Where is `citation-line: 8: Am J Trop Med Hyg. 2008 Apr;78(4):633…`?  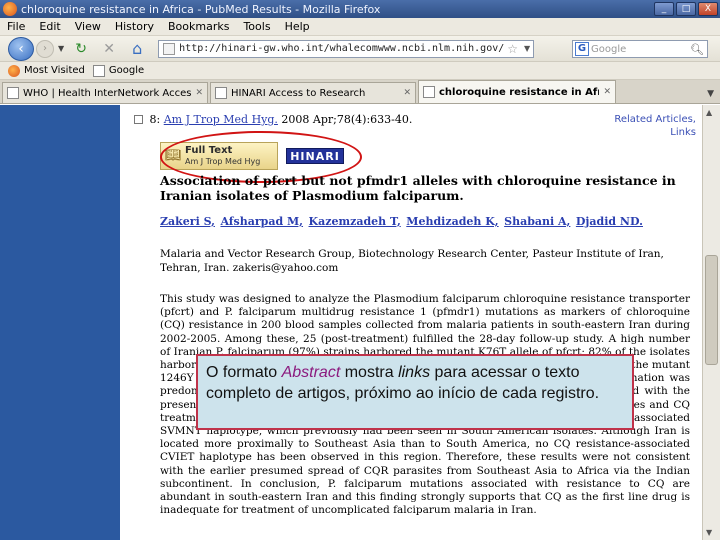
citation-line: 8: Am J Trop Med Hyg. 2008 Apr;78(4):633… is located at coordinates (273, 119).